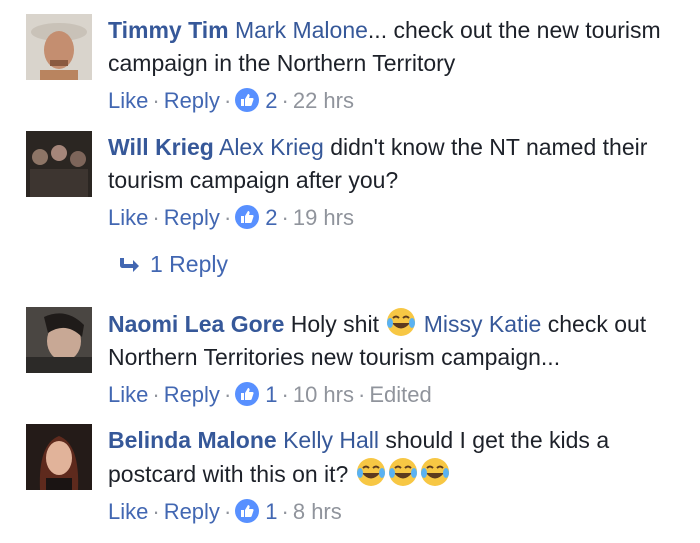  Describe the element at coordinates (398, 512) in the screenshot. I see `comment-actions: Like · Reply · 1 · 8 hrs` at that location.